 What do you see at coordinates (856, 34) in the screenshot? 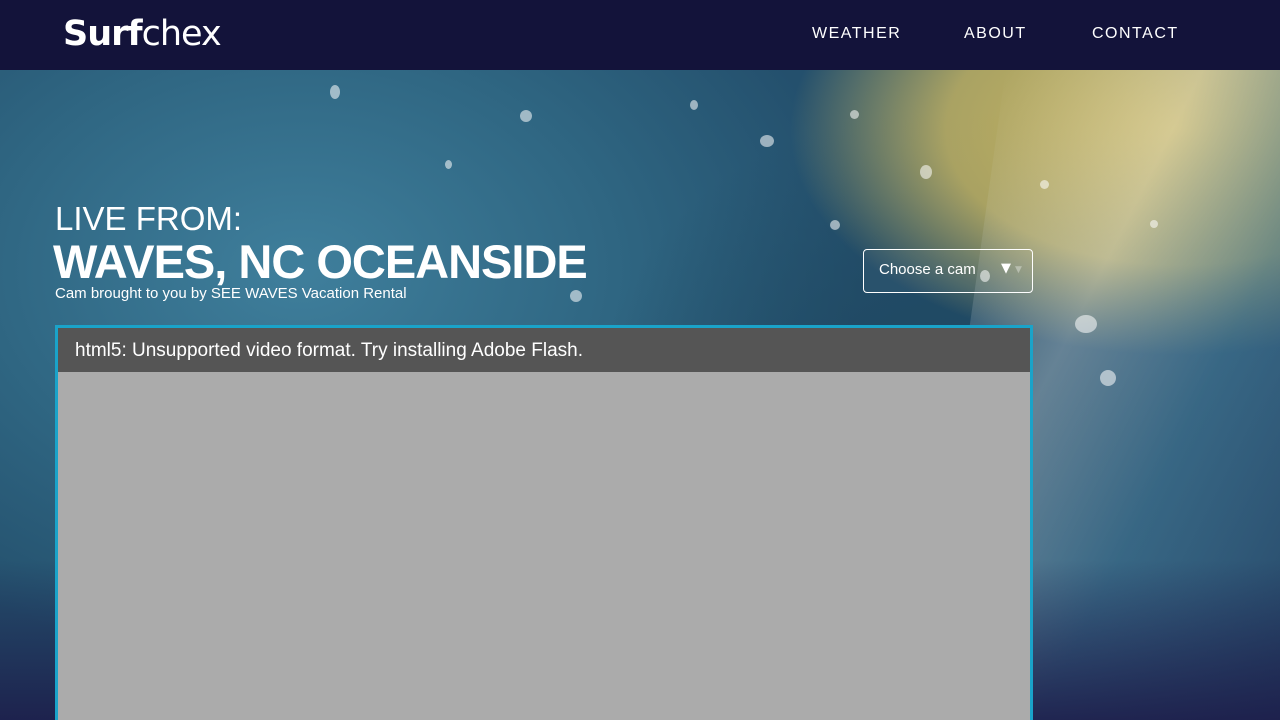
I see `nav-link-weather: WEATHER` at bounding box center [856, 34].